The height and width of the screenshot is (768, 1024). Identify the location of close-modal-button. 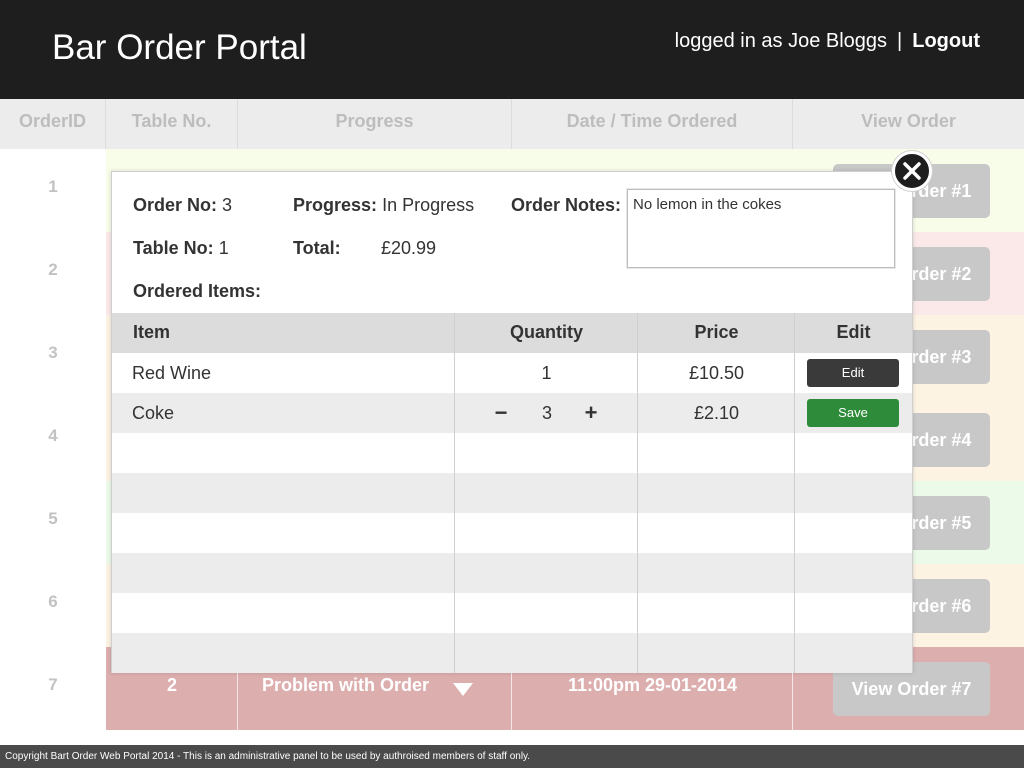
(912, 171).